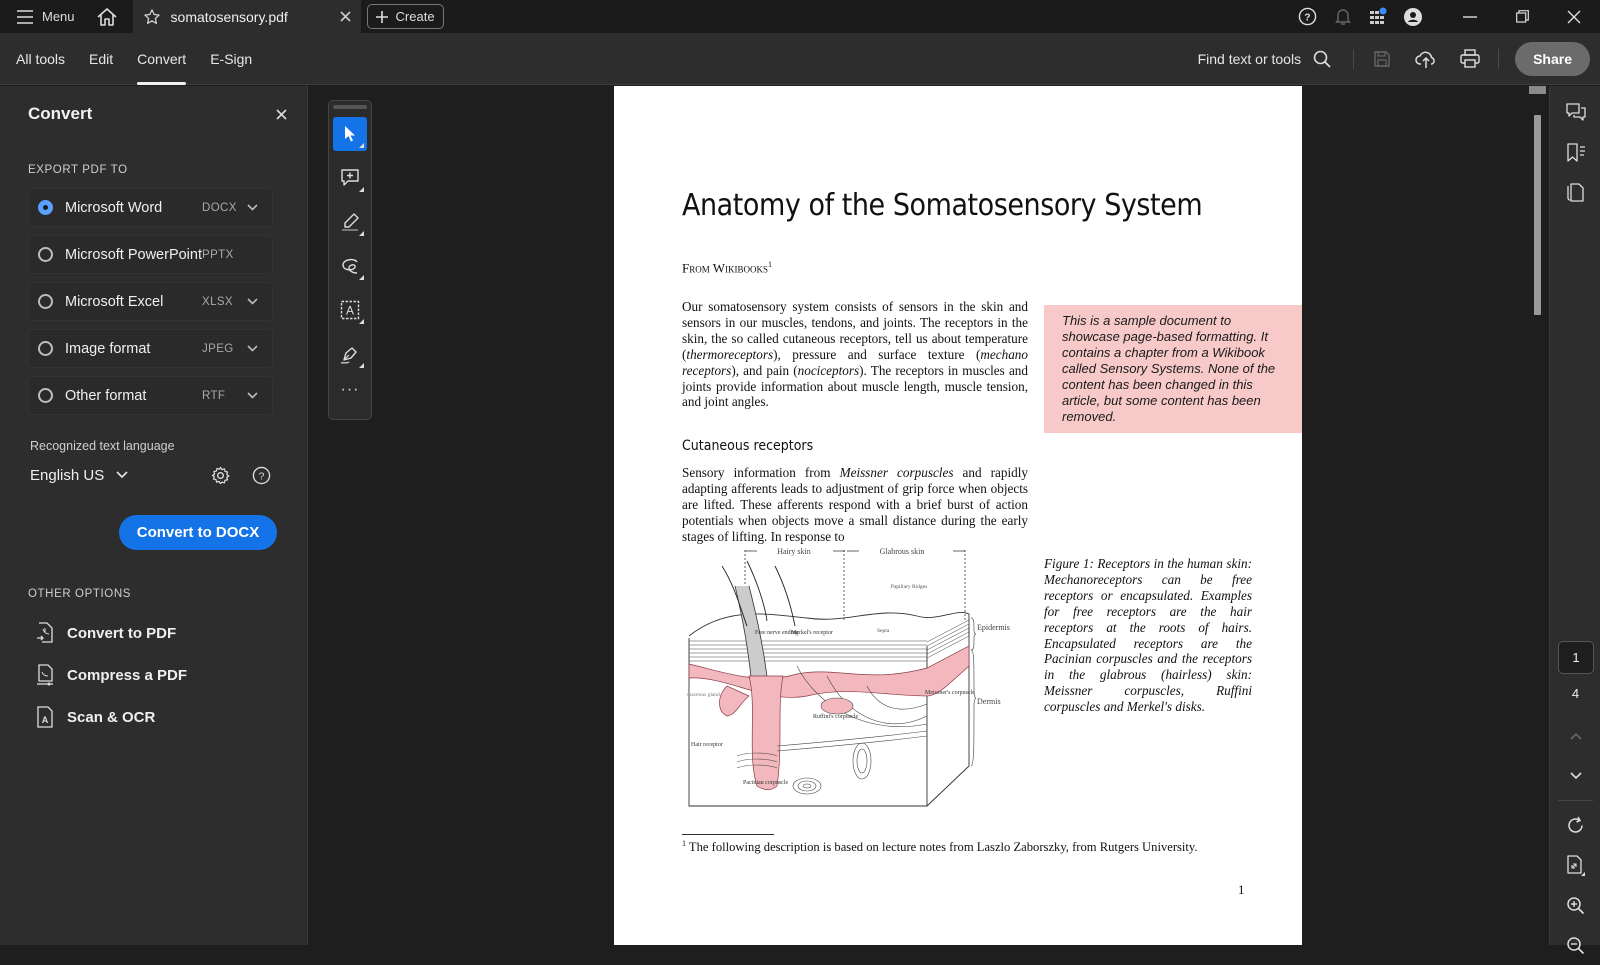 This screenshot has height=965, width=1600. I want to click on draw-tool, so click(350, 266).